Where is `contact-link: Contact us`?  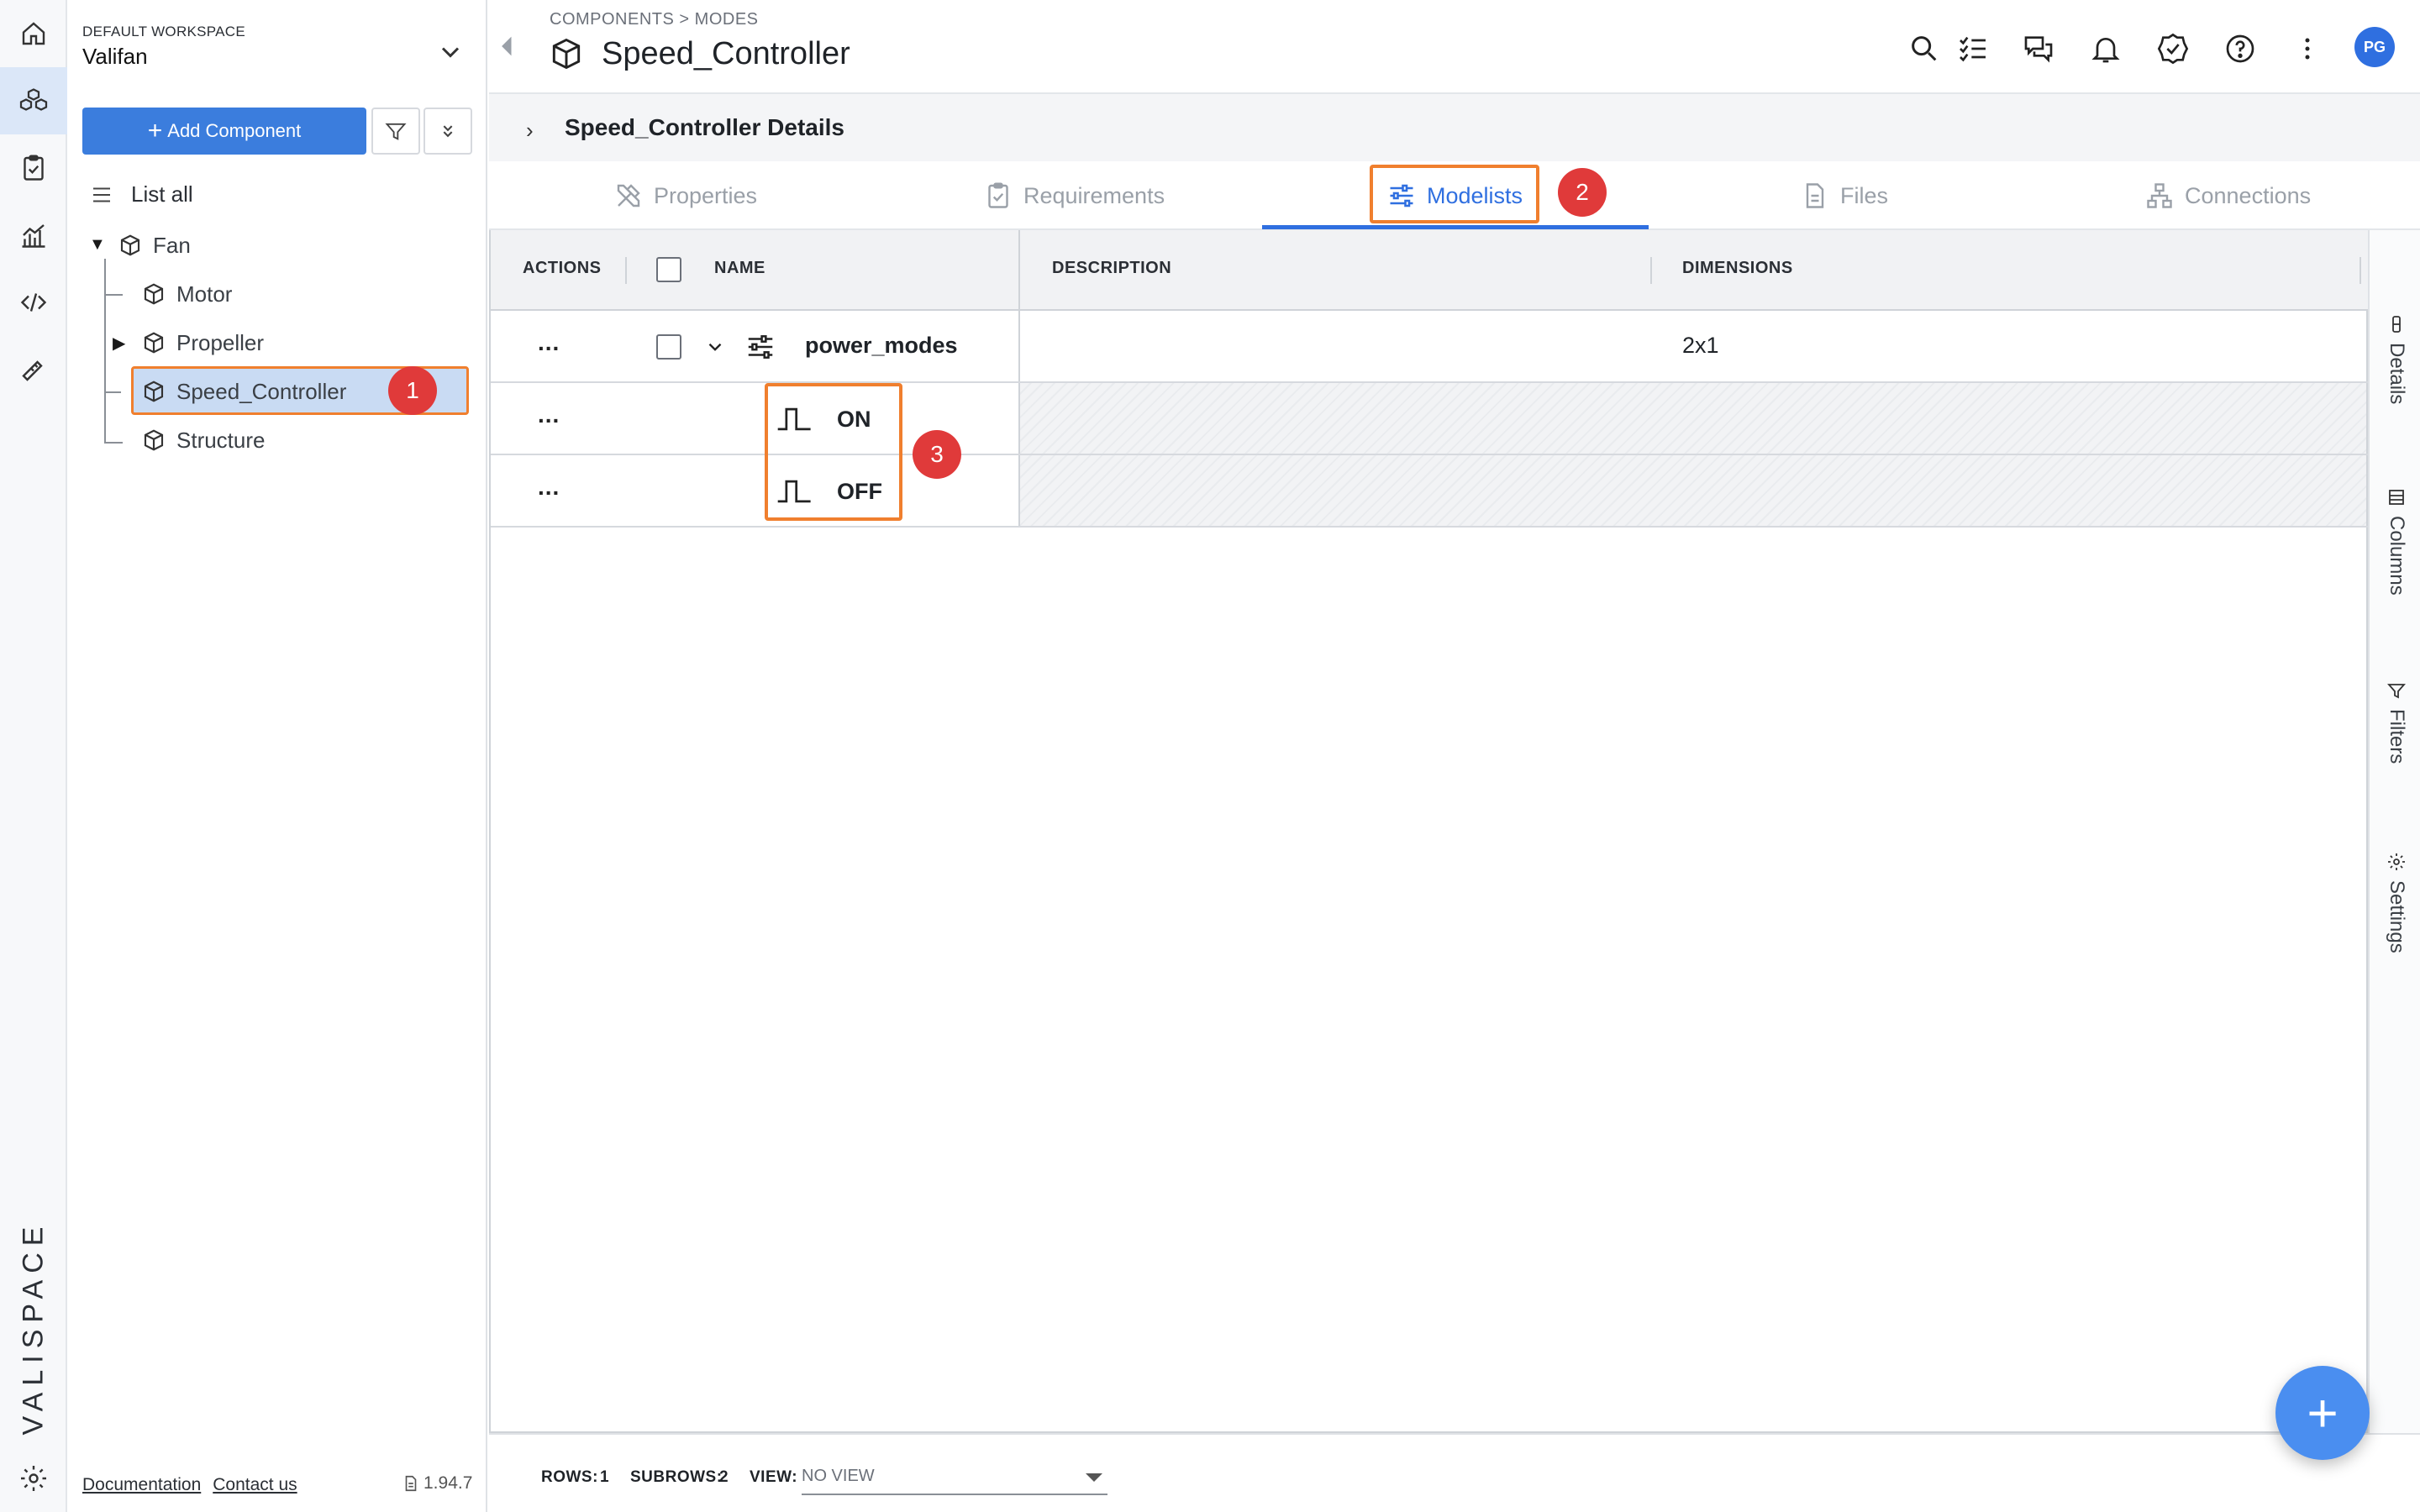 contact-link: Contact us is located at coordinates (255, 1484).